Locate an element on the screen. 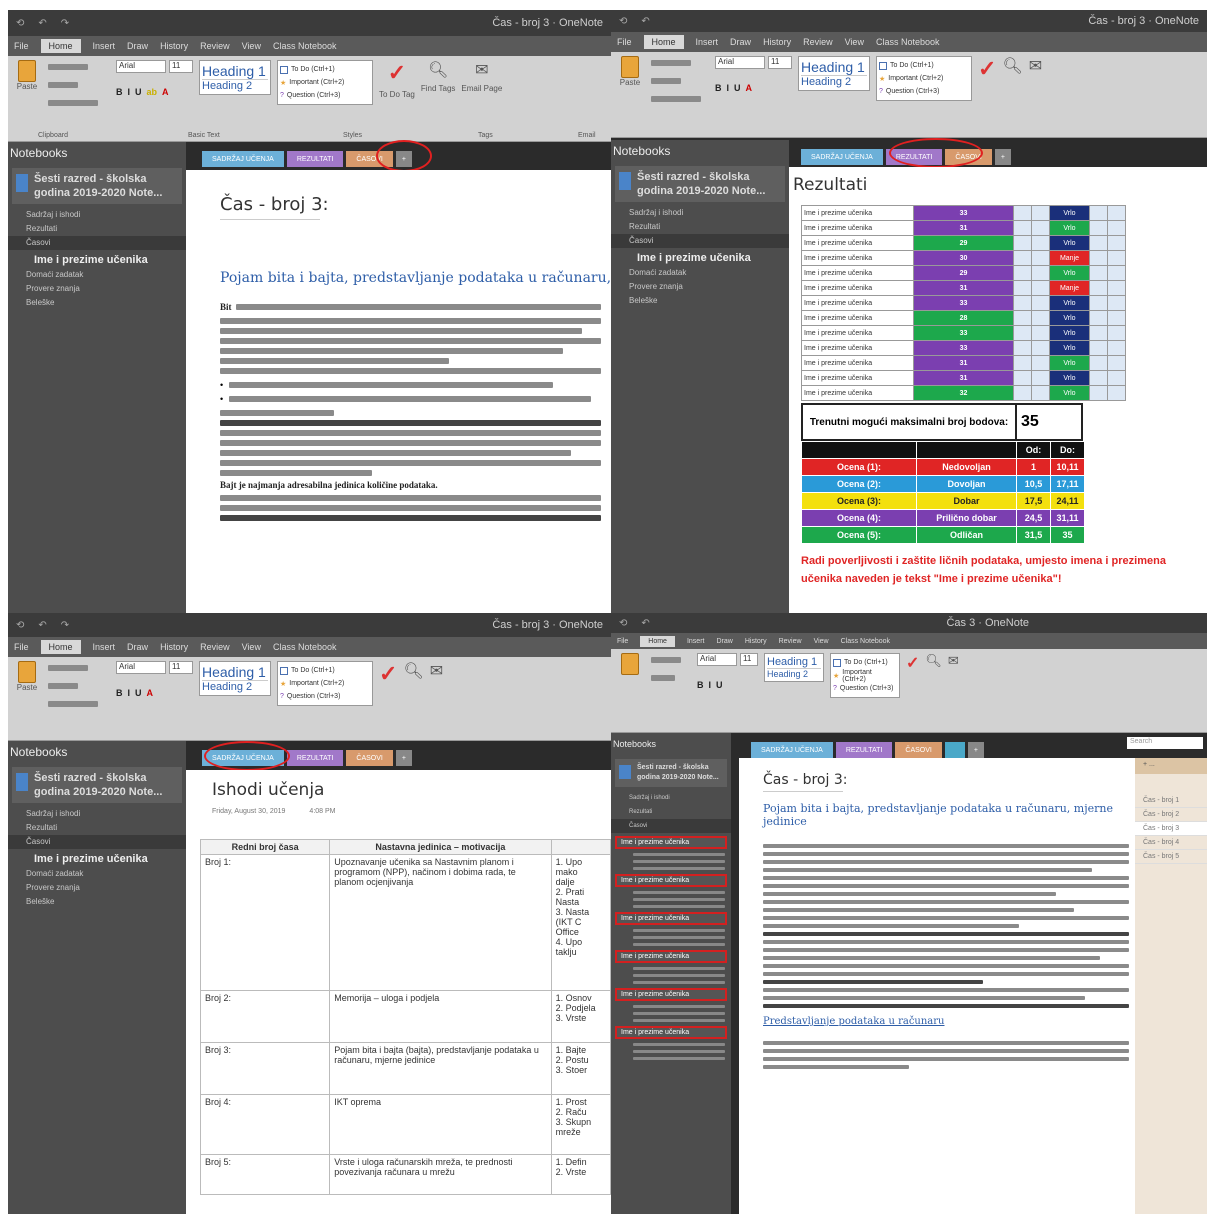  section-item: Beleške is located at coordinates (700, 301).